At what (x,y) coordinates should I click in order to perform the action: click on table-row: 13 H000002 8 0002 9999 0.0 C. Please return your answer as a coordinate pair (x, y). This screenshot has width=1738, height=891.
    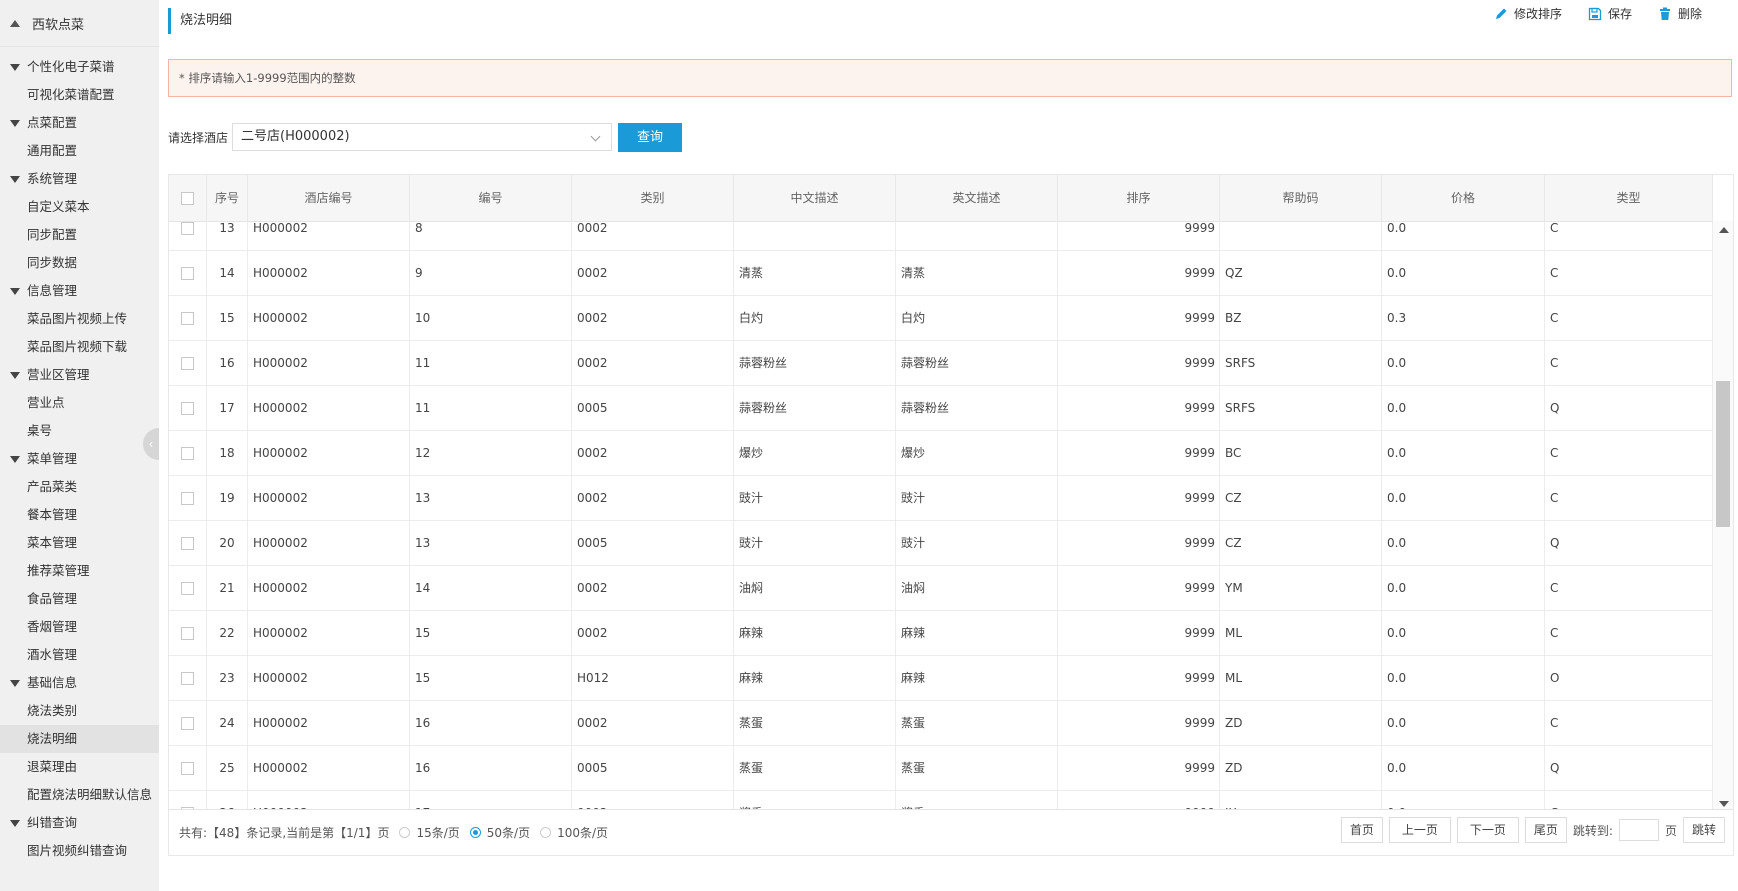
    Looking at the image, I should click on (941, 236).